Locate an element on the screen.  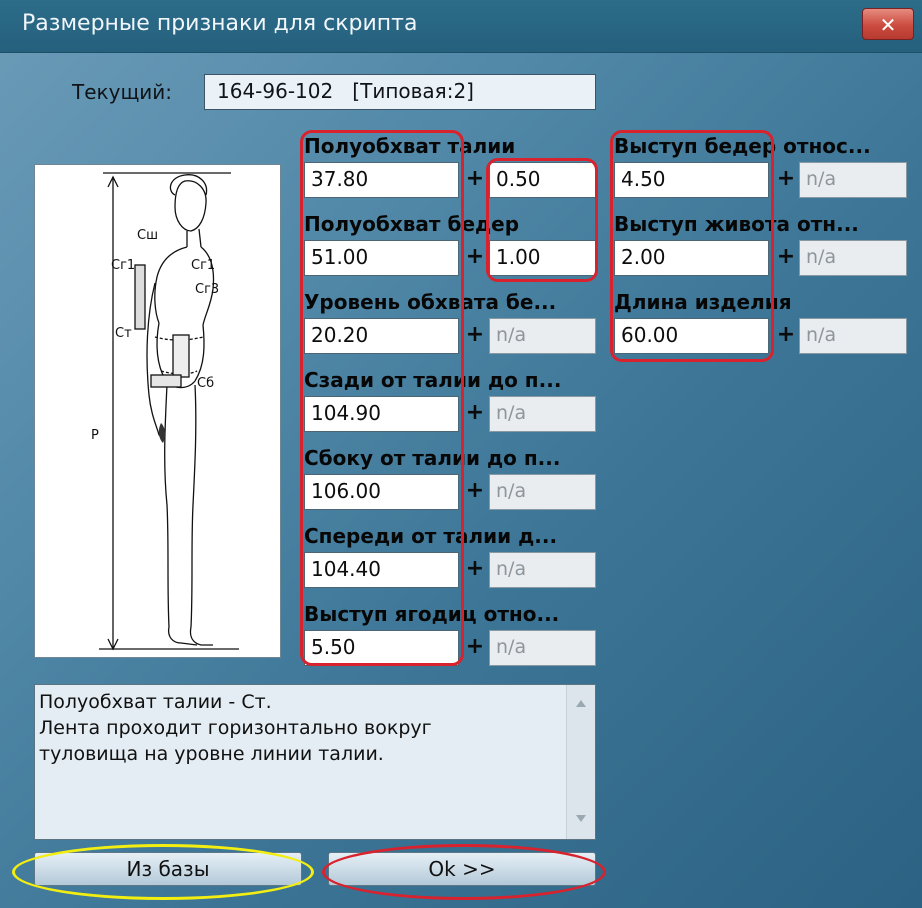
label-cg1-right: Сг1 is located at coordinates (203, 265).